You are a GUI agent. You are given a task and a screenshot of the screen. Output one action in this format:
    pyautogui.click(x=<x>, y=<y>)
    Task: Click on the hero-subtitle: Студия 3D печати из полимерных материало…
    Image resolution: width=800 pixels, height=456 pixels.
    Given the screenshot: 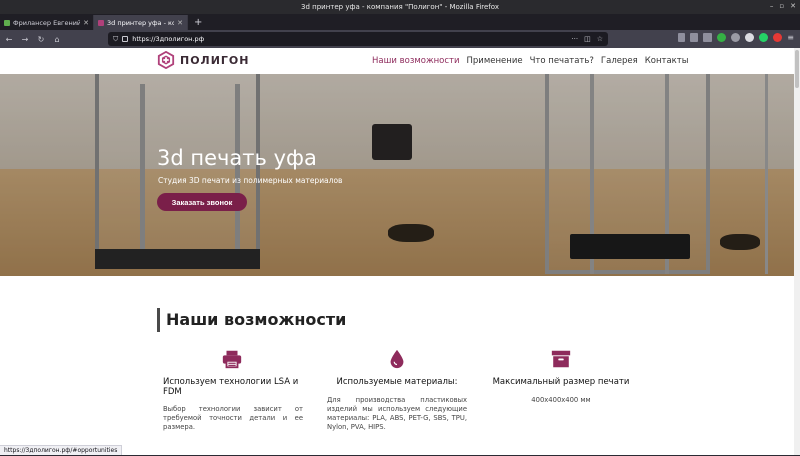 What is the action you would take?
    pyautogui.click(x=250, y=180)
    